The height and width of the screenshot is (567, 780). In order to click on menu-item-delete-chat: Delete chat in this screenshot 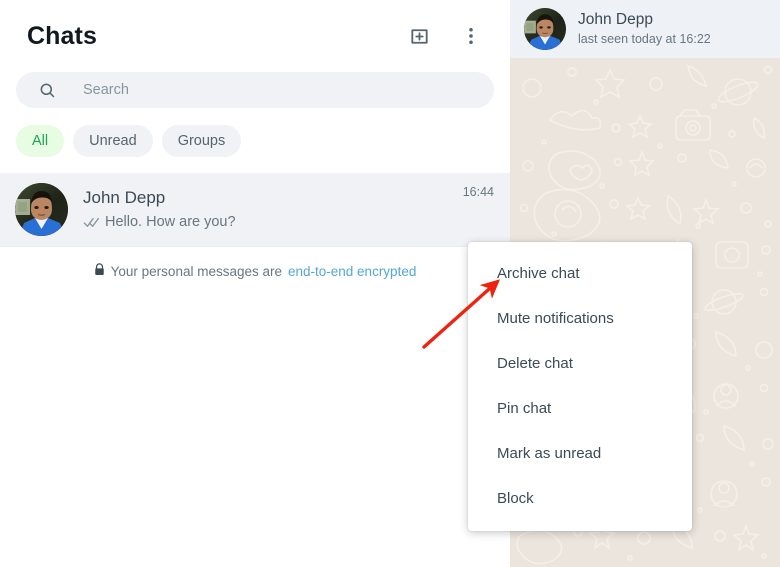, I will do `click(580, 363)`.